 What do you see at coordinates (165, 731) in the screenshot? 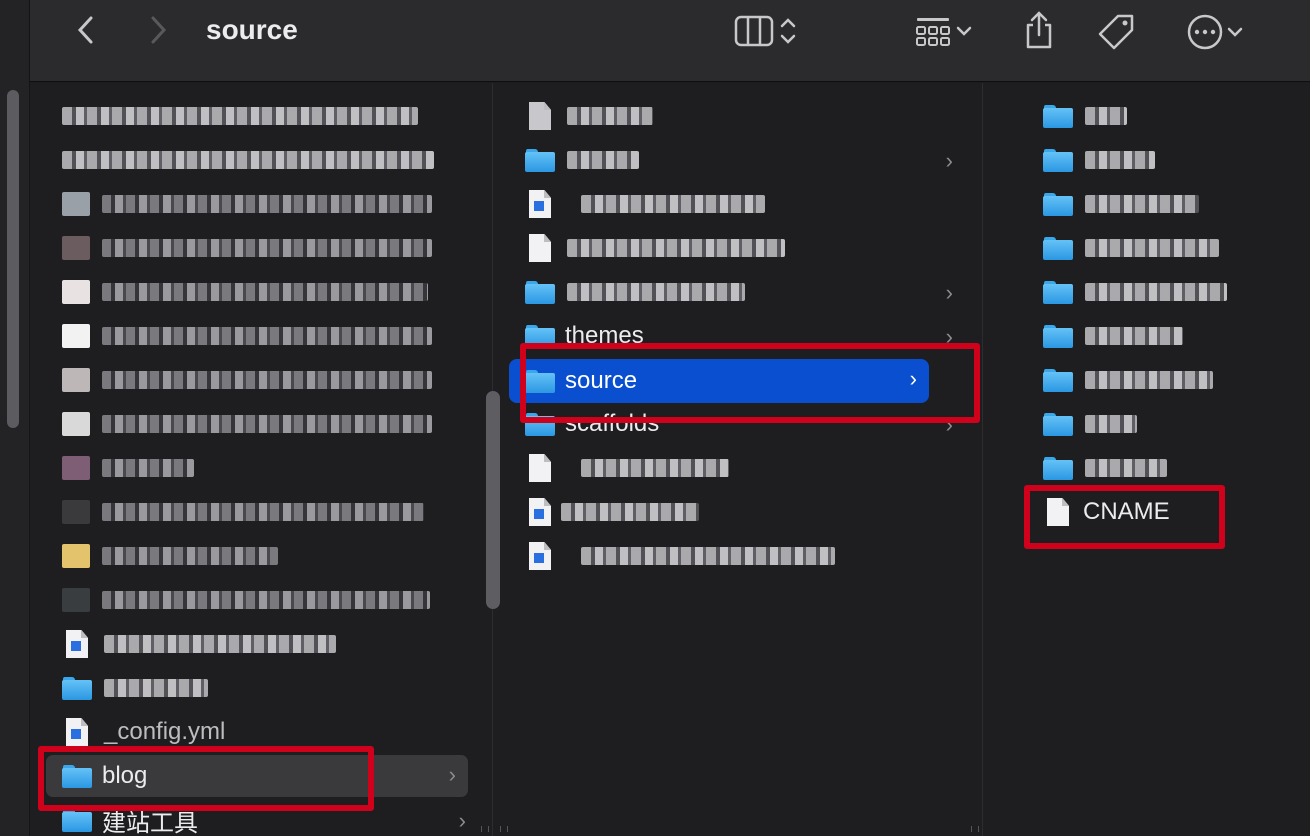
I see `file-name: _config.yml` at bounding box center [165, 731].